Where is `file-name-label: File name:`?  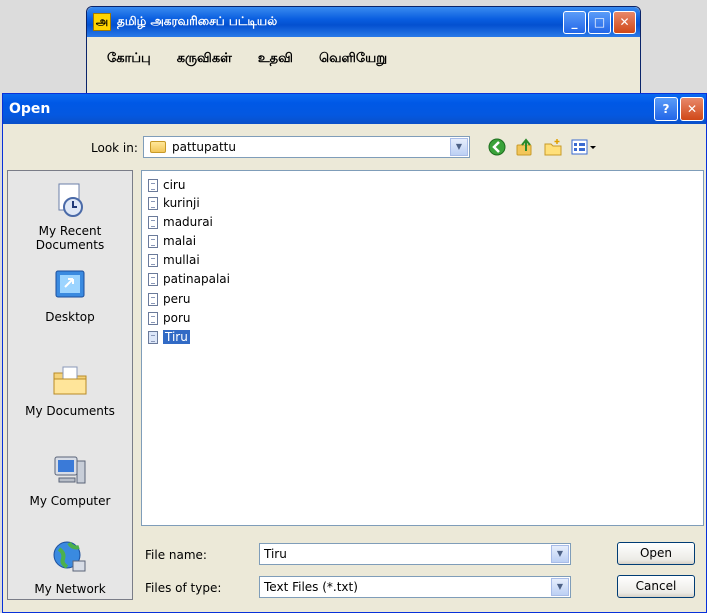
file-name-label: File name: is located at coordinates (176, 555).